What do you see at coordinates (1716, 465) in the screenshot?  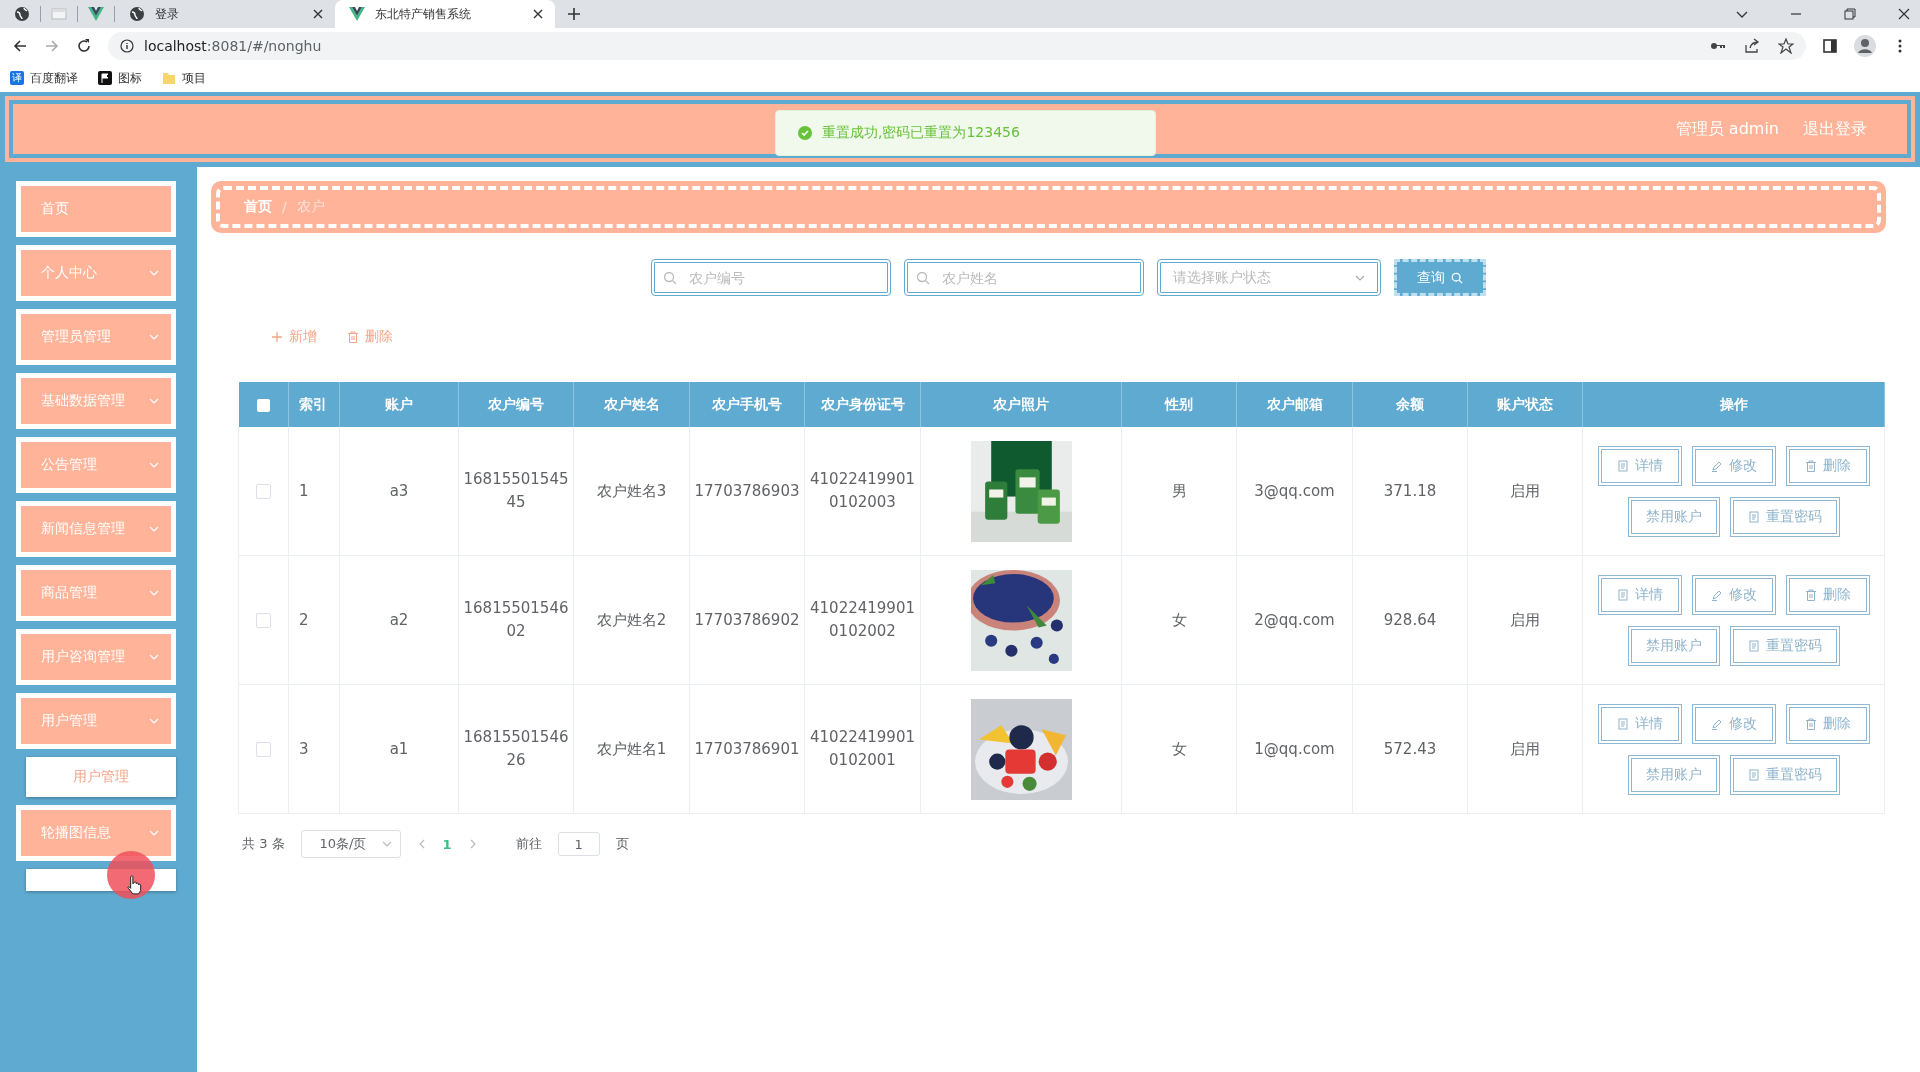 I see `pencil-icon` at bounding box center [1716, 465].